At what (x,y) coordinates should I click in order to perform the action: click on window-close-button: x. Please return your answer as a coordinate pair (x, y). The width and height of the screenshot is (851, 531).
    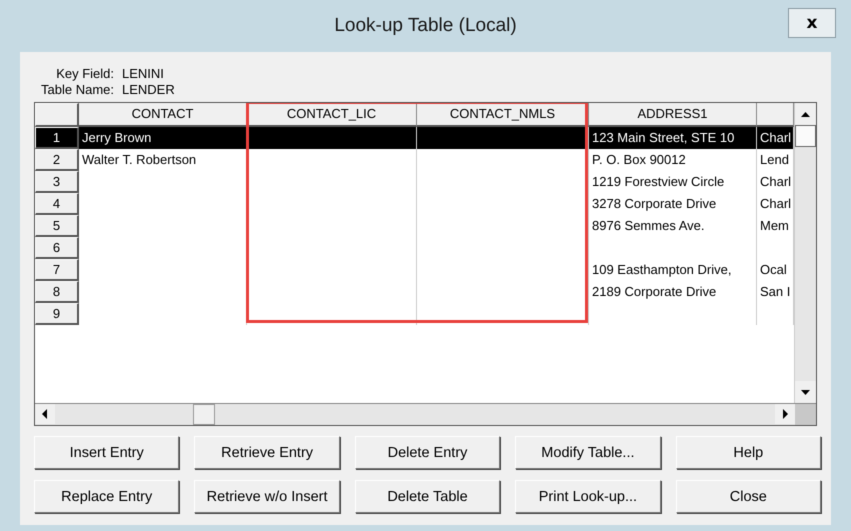
    Looking at the image, I should click on (812, 23).